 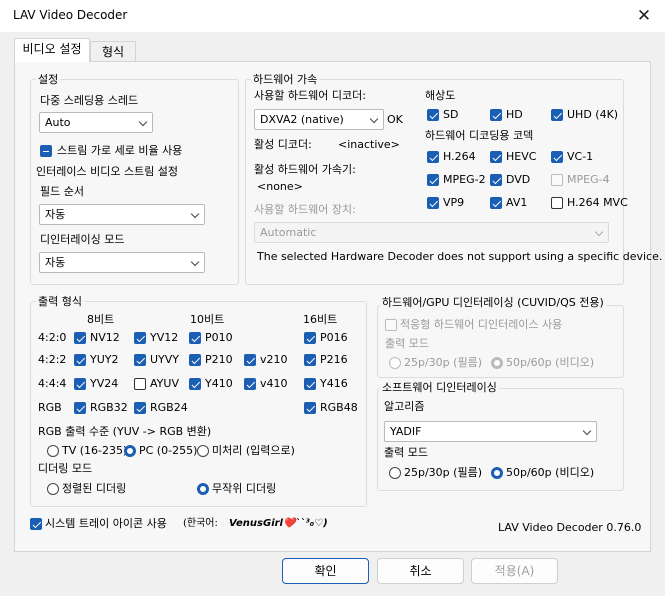 I want to click on sw-deint-group-label: 소프트웨어 디인터레이싱, so click(x=439, y=387).